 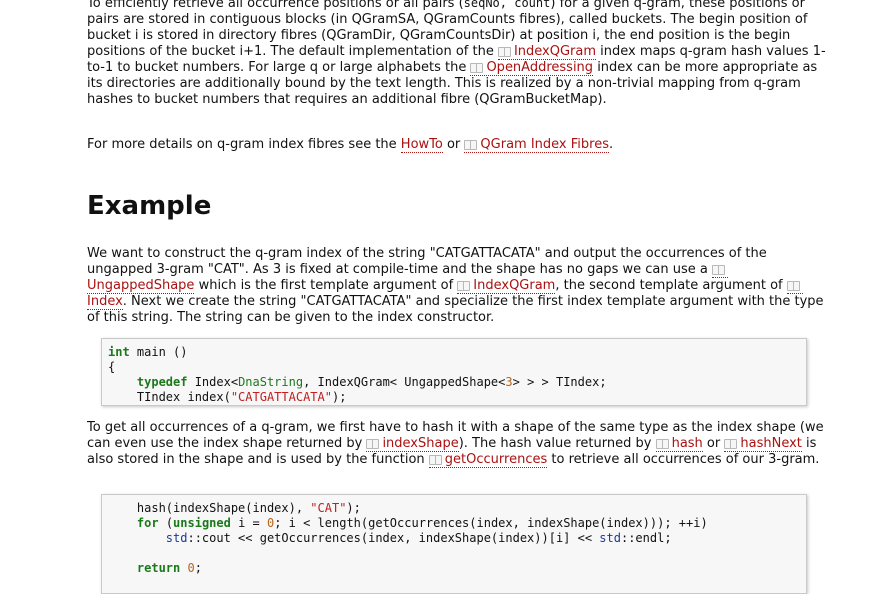 I want to click on link-label: getOccurrences, so click(x=496, y=459).